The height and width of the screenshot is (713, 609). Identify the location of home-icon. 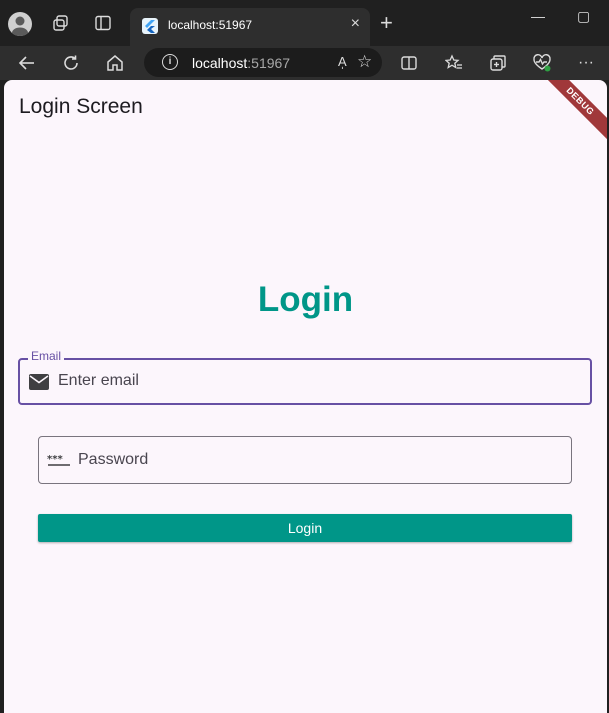
(115, 63).